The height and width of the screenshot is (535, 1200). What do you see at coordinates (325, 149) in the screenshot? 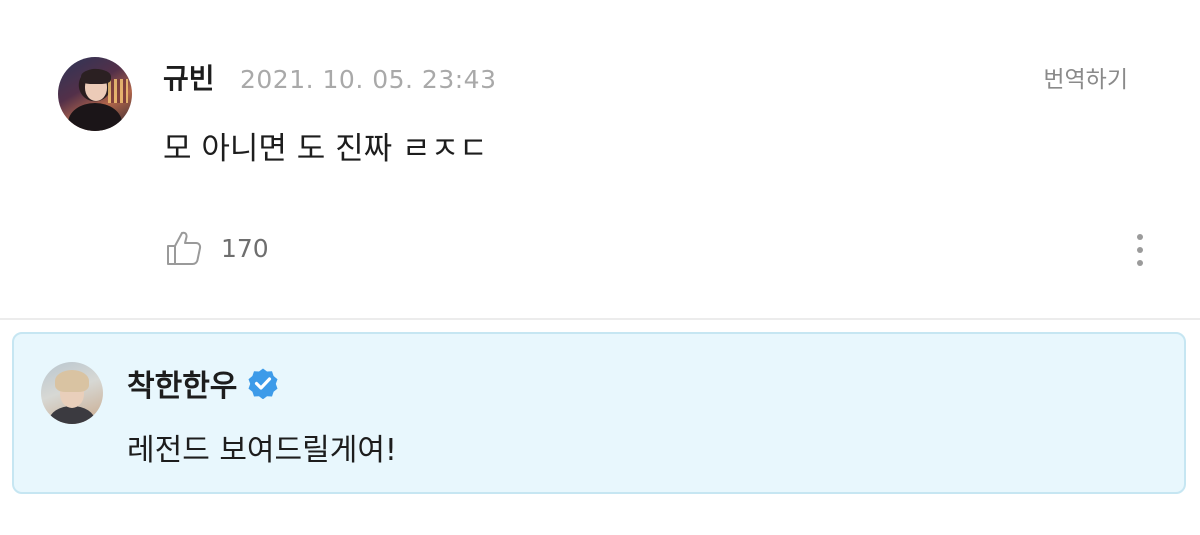
I see `comment-body: 모 아니면 도 진짜 ㄹㅈㄷ` at bounding box center [325, 149].